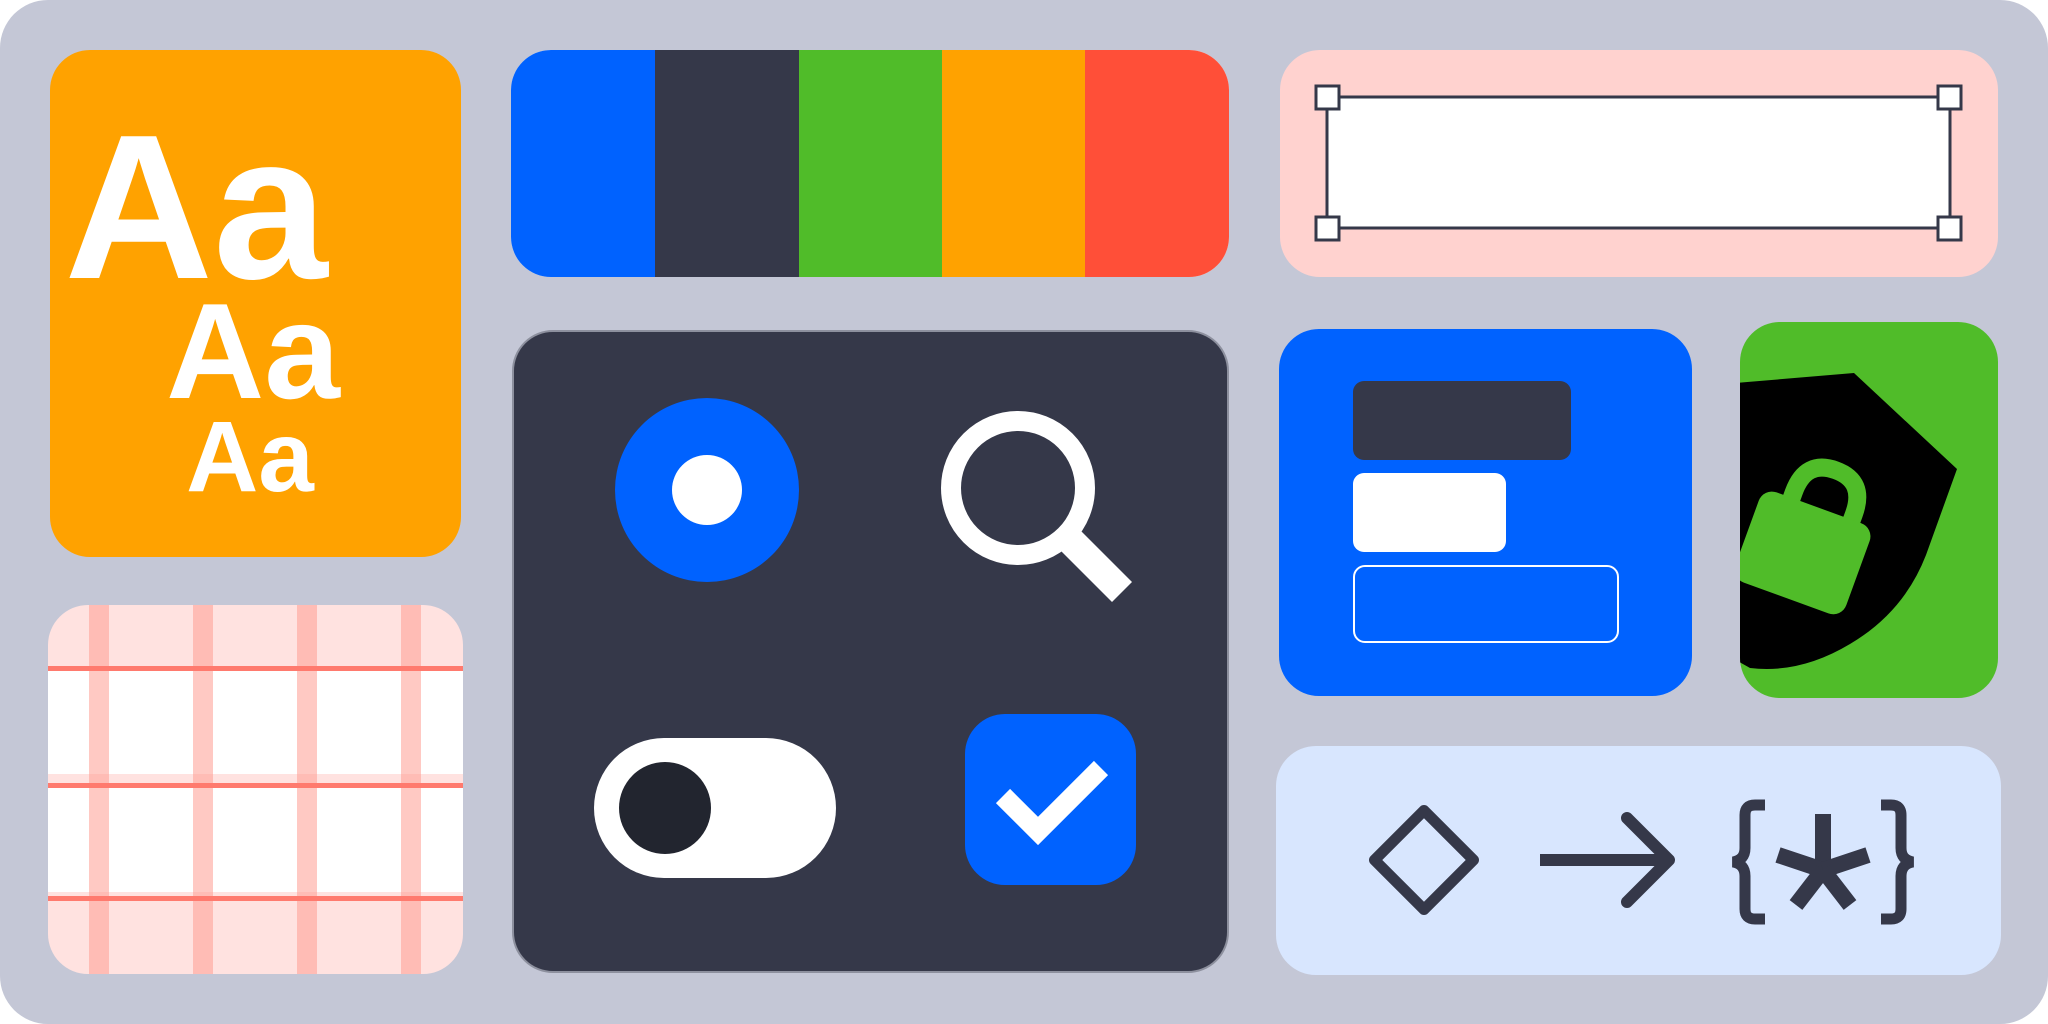 The image size is (2048, 1024). I want to click on selected-frame, so click(1638, 162).